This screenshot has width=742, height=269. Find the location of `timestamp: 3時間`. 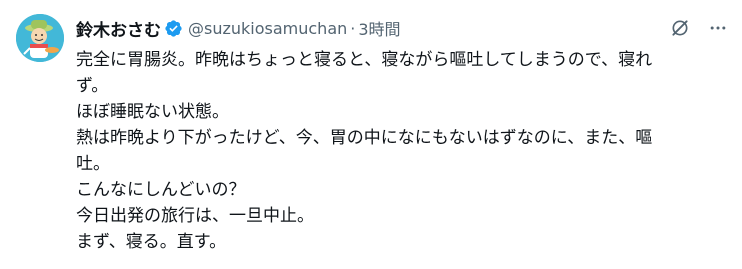

timestamp: 3時間 is located at coordinates (379, 28).